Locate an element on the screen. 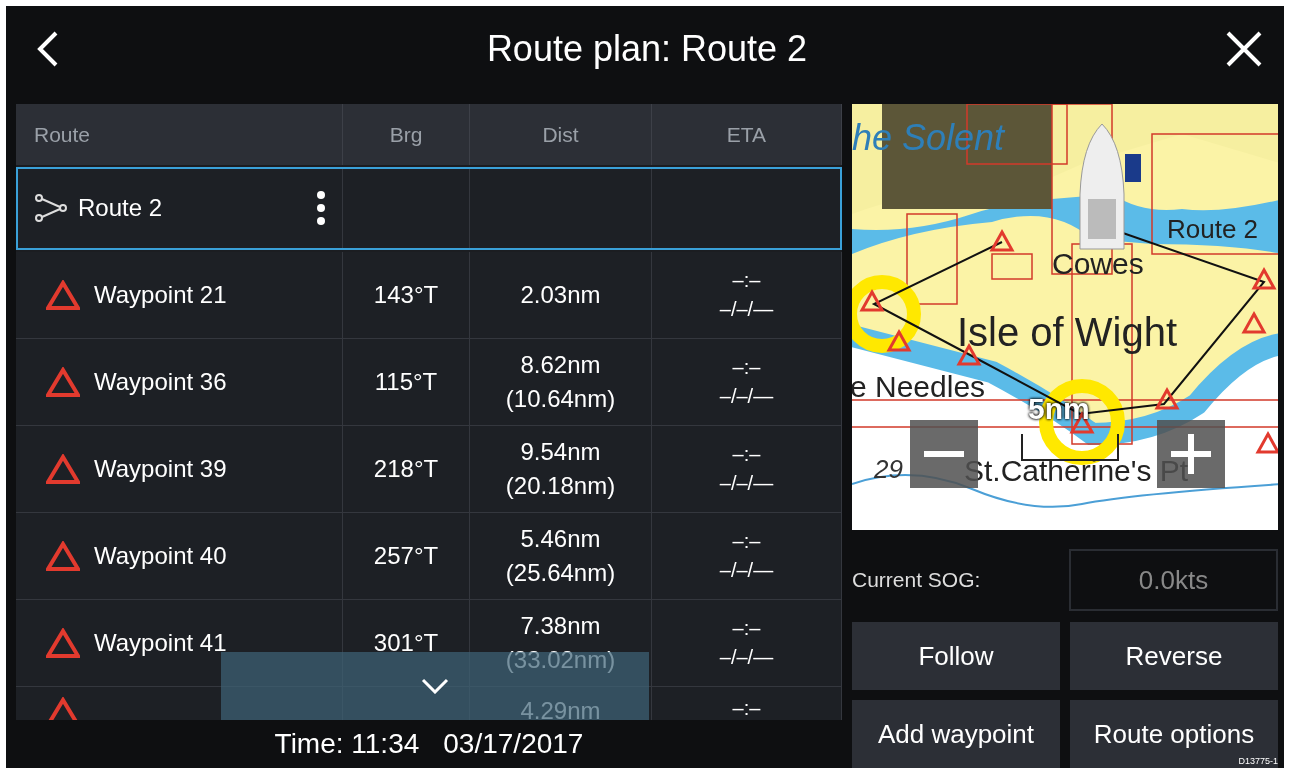 Image resolution: width=1290 pixels, height=772 pixels. date-text: 03/17/2017 is located at coordinates (513, 744).